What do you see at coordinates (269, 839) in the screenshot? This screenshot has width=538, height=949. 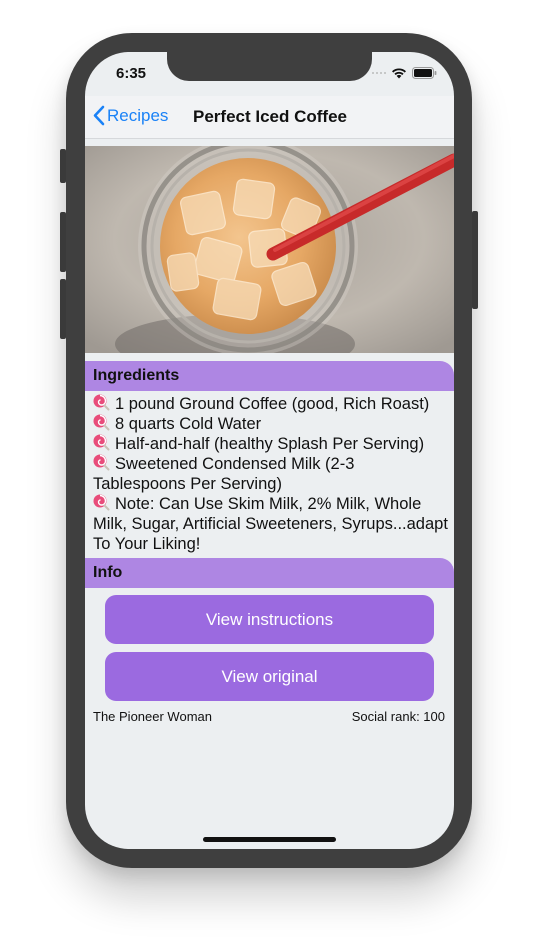 I see `home-indicator` at bounding box center [269, 839].